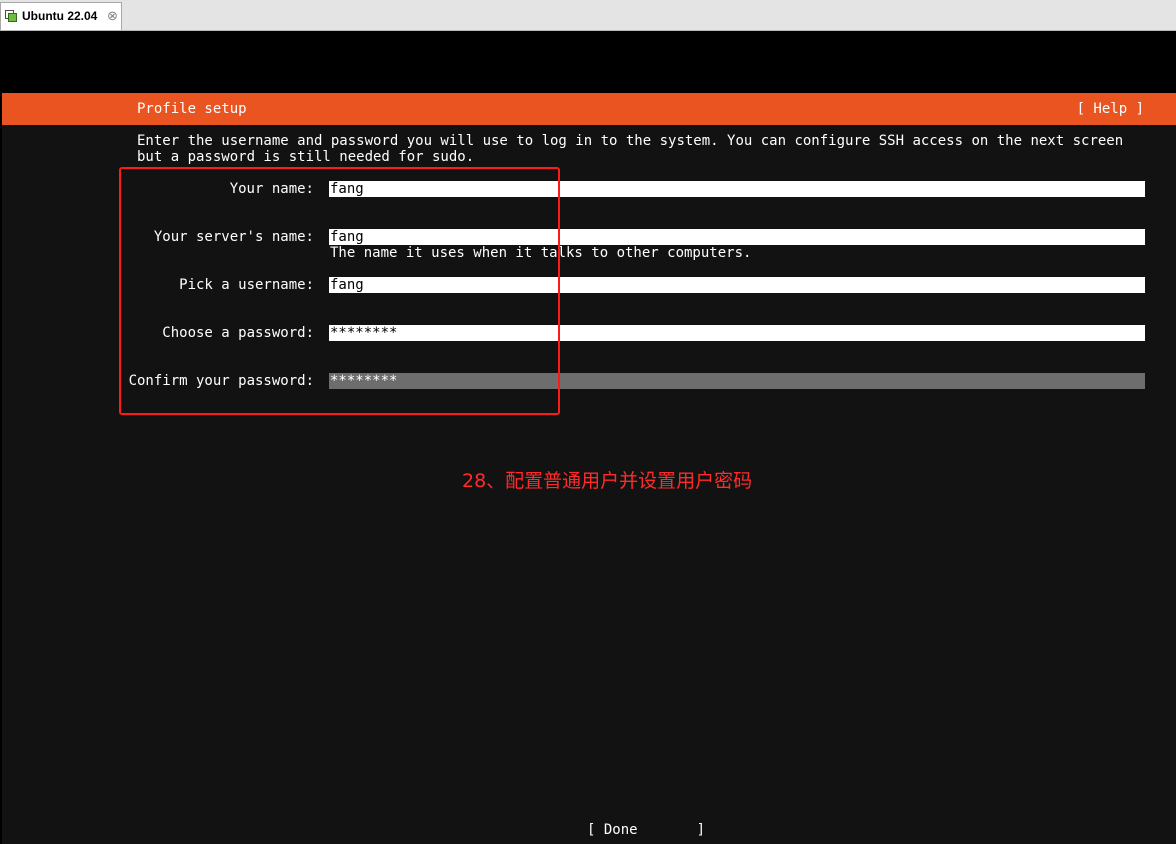 The height and width of the screenshot is (844, 1176). What do you see at coordinates (339, 291) in the screenshot?
I see `highlight-box` at bounding box center [339, 291].